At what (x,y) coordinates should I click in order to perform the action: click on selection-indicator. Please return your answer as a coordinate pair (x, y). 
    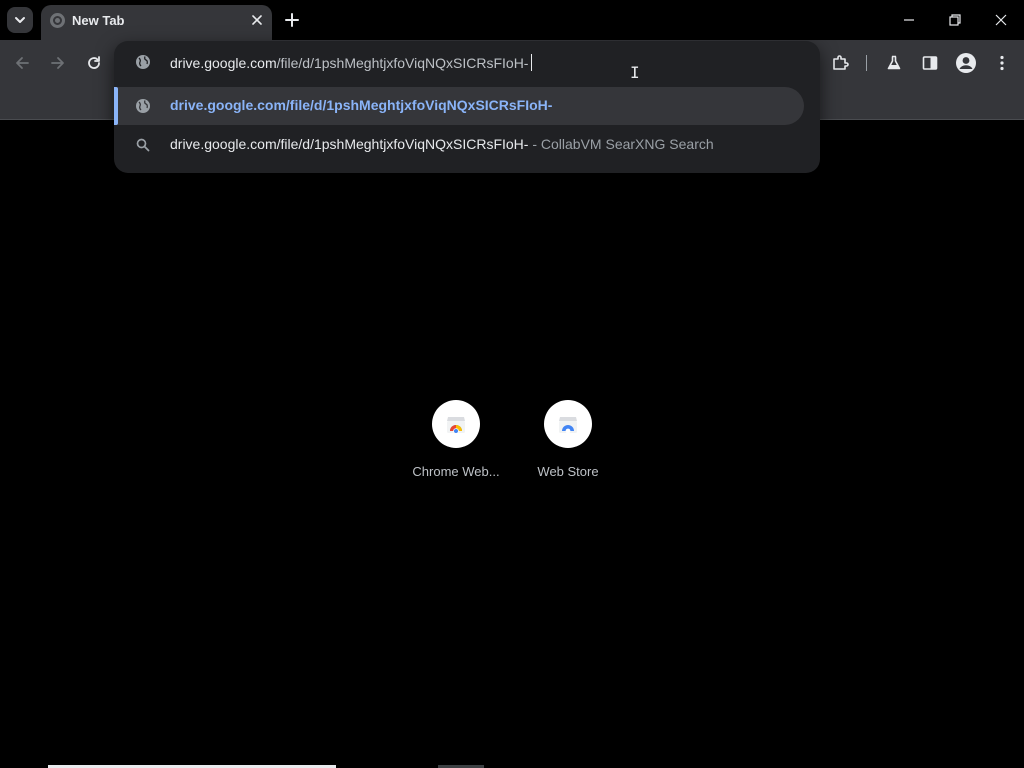
    Looking at the image, I should click on (116, 106).